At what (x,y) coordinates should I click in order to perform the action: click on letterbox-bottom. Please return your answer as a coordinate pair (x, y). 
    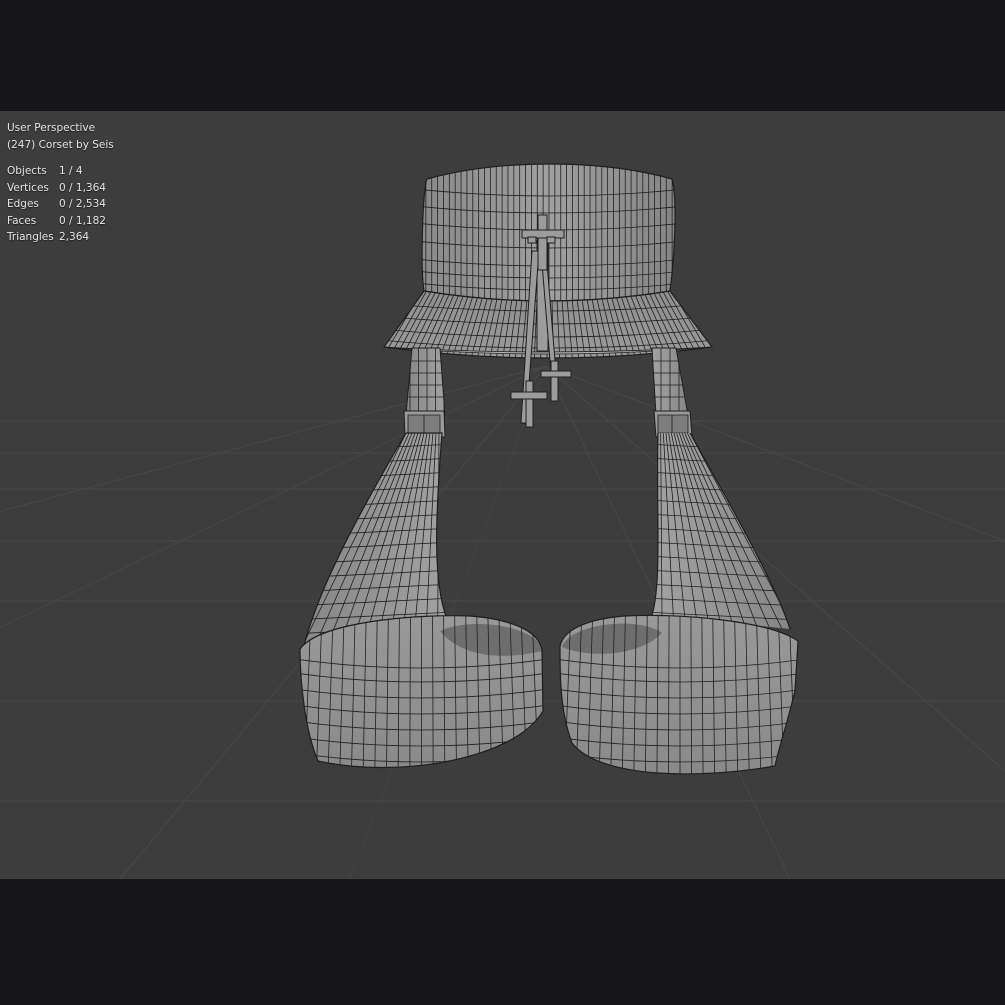
    Looking at the image, I should click on (502, 942).